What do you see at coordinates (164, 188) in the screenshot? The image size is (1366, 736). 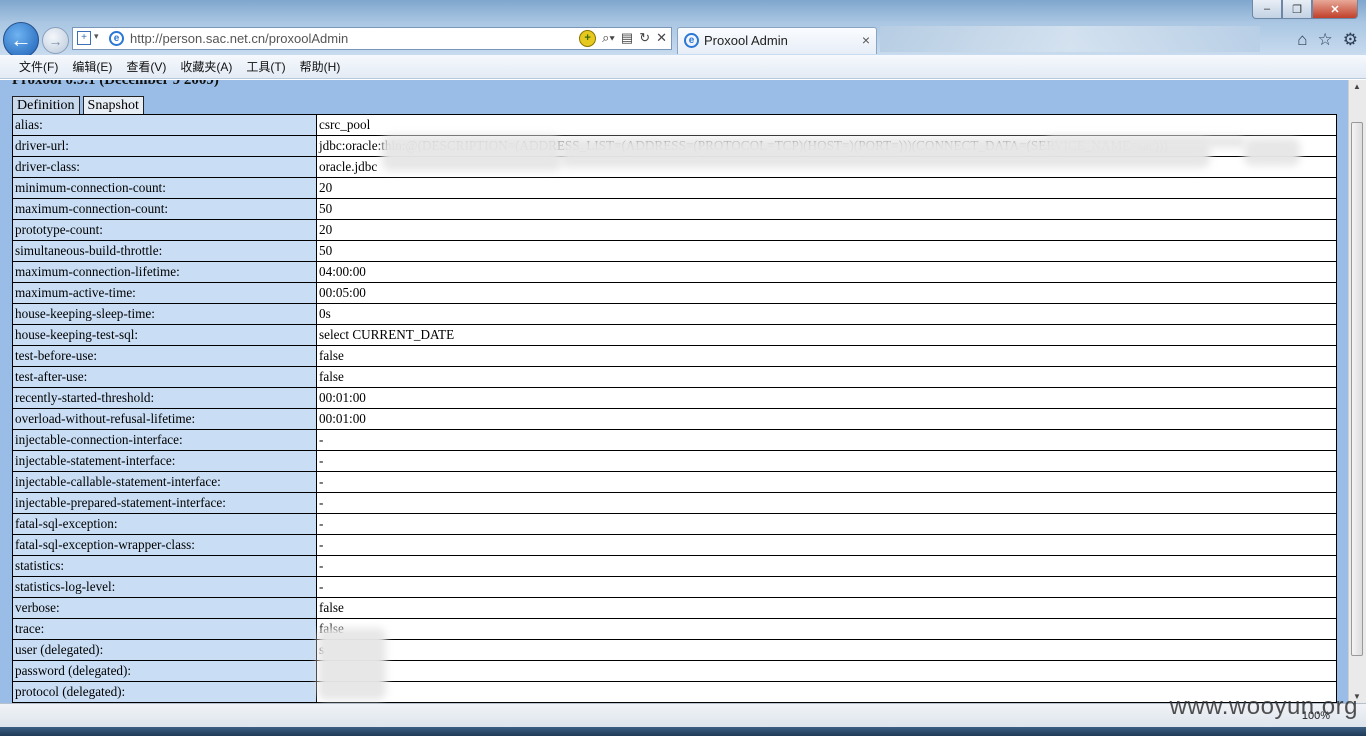 I see `property-name: minimum-connection-count:` at bounding box center [164, 188].